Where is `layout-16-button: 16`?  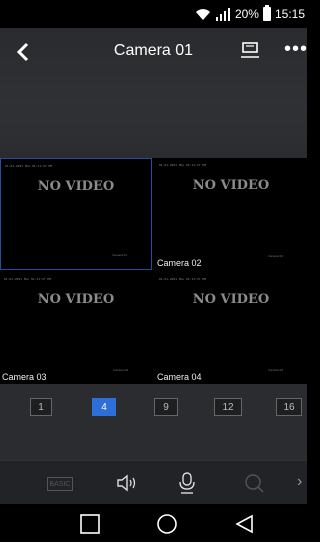
layout-16-button: 16 is located at coordinates (289, 407).